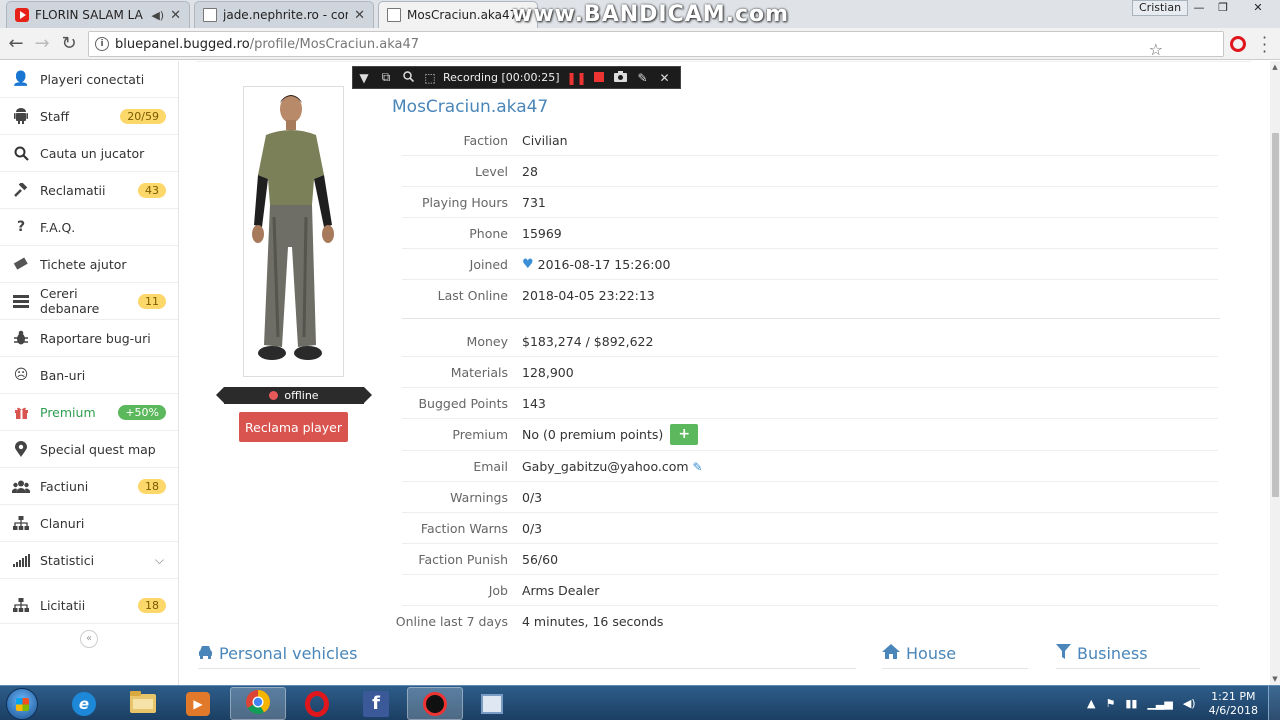 The image size is (1280, 720). I want to click on scroll-thumb, so click(1275, 315).